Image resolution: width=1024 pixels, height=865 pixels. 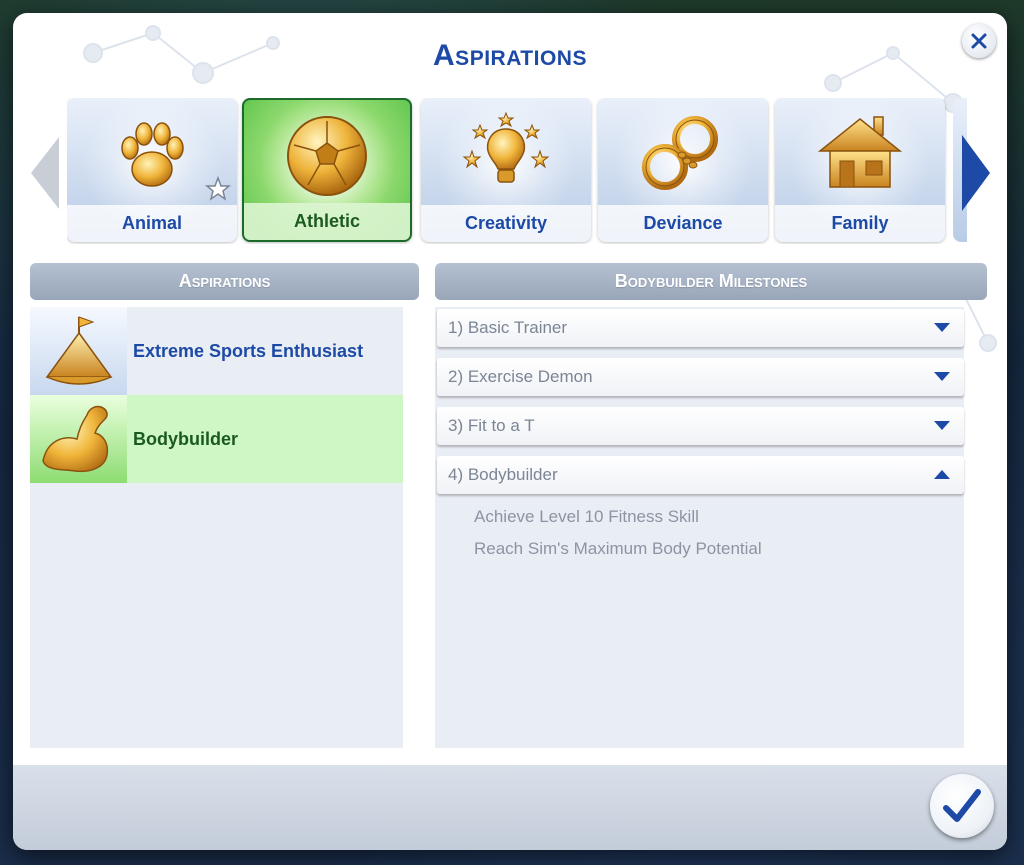 I want to click on paw-icon, so click(x=152, y=154).